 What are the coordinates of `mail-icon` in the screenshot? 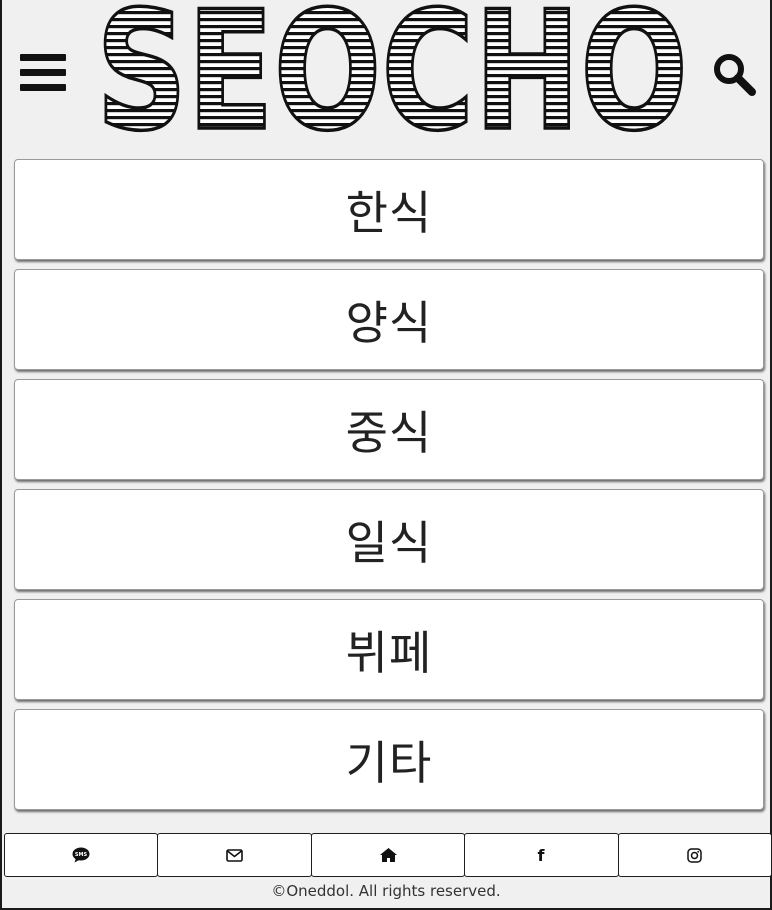 It's located at (234, 855).